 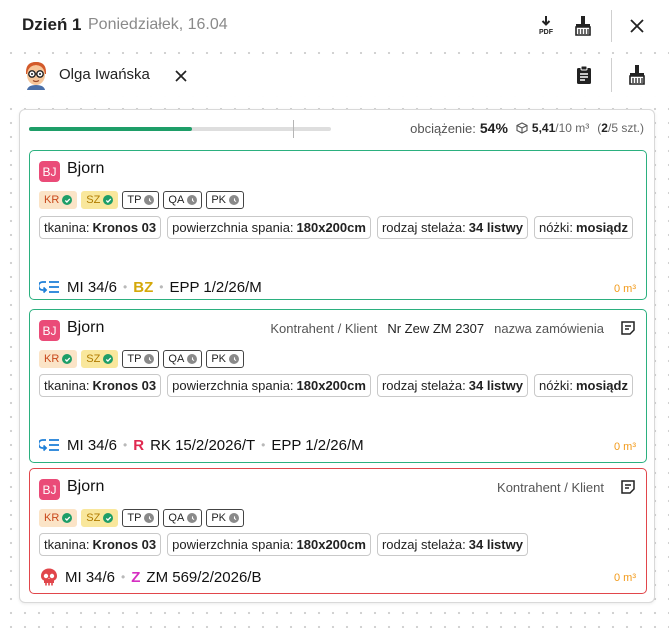 I want to click on epp-reference: EPP 1/2/26/M, so click(x=215, y=287).